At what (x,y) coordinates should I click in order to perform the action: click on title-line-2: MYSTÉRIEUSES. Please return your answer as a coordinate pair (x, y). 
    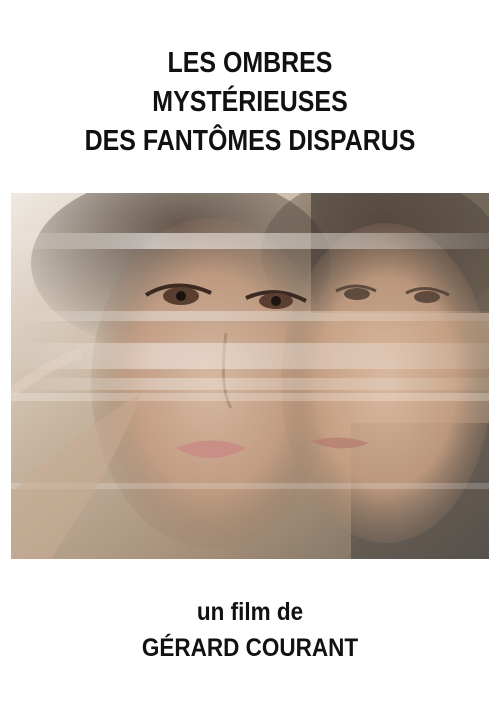
    Looking at the image, I should click on (250, 102).